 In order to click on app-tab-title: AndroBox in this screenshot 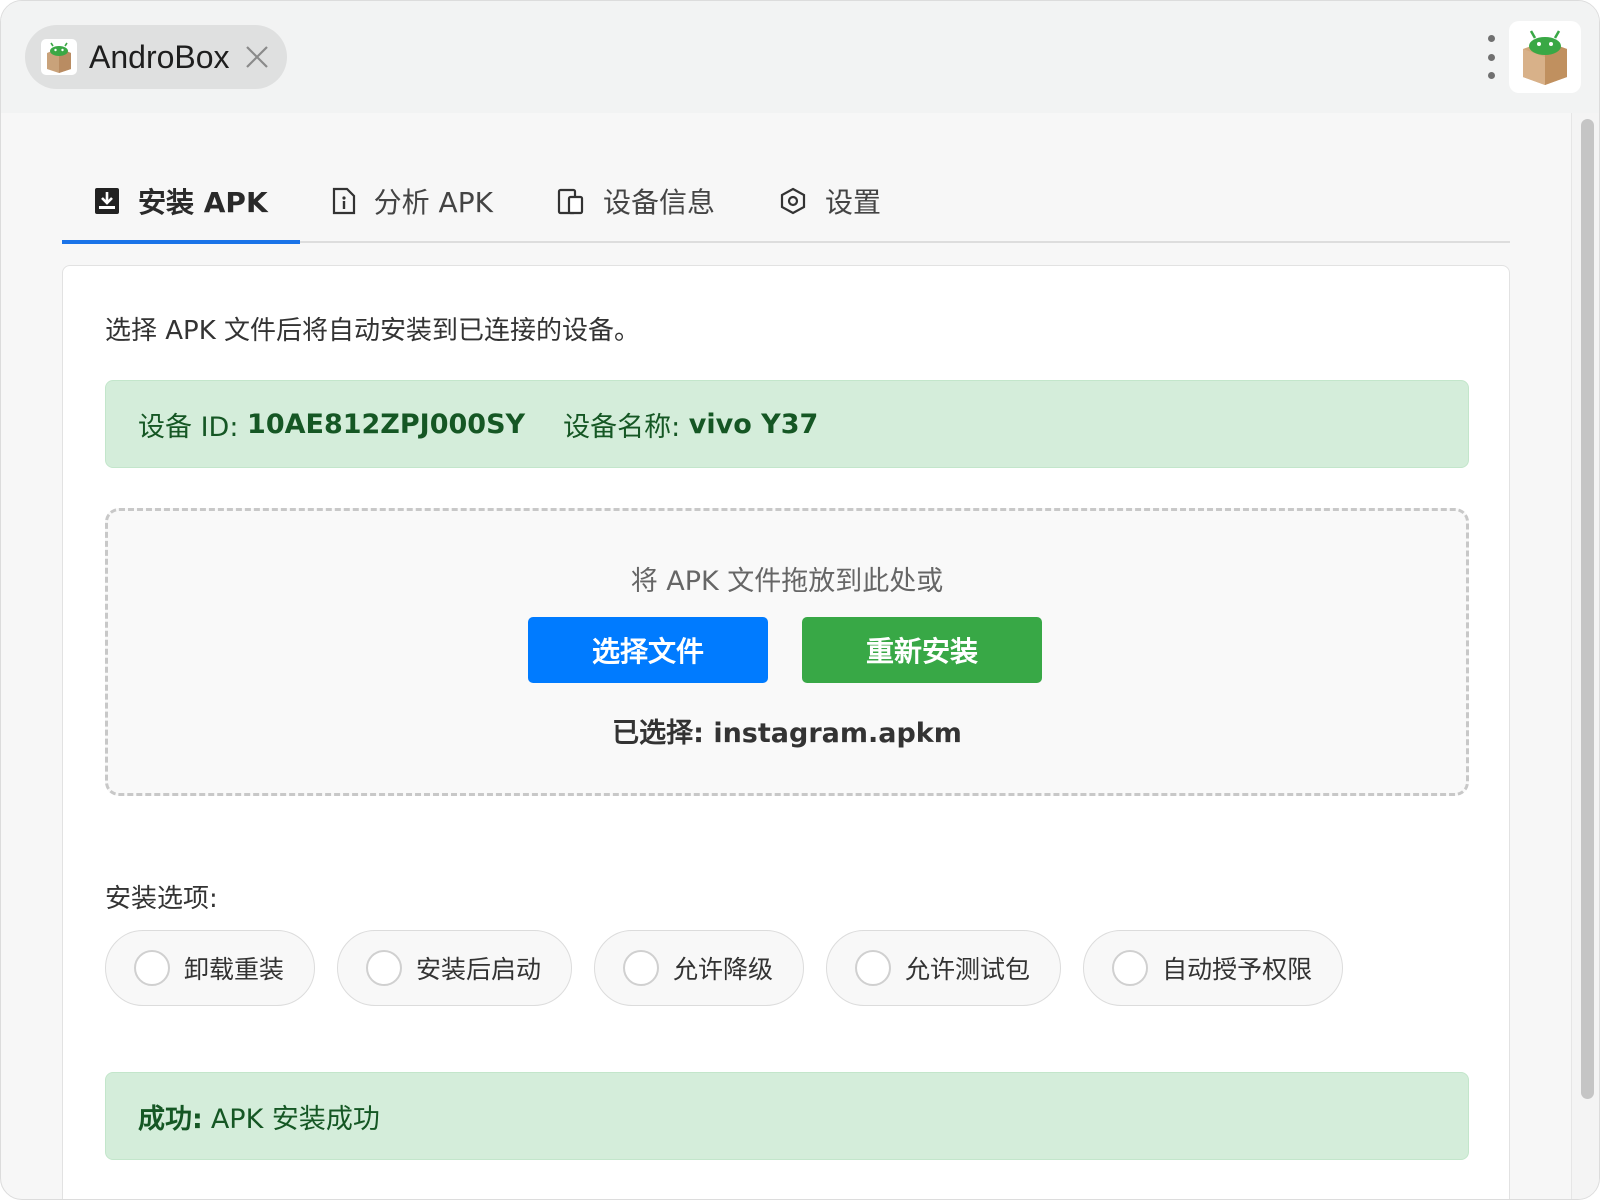, I will do `click(159, 56)`.